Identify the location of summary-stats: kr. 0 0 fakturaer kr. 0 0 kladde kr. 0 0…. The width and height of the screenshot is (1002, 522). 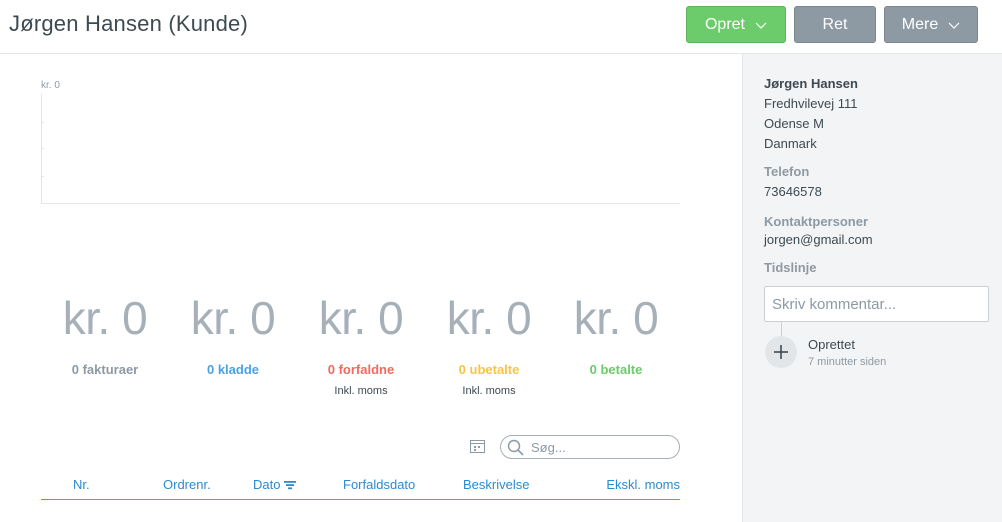
(360, 345).